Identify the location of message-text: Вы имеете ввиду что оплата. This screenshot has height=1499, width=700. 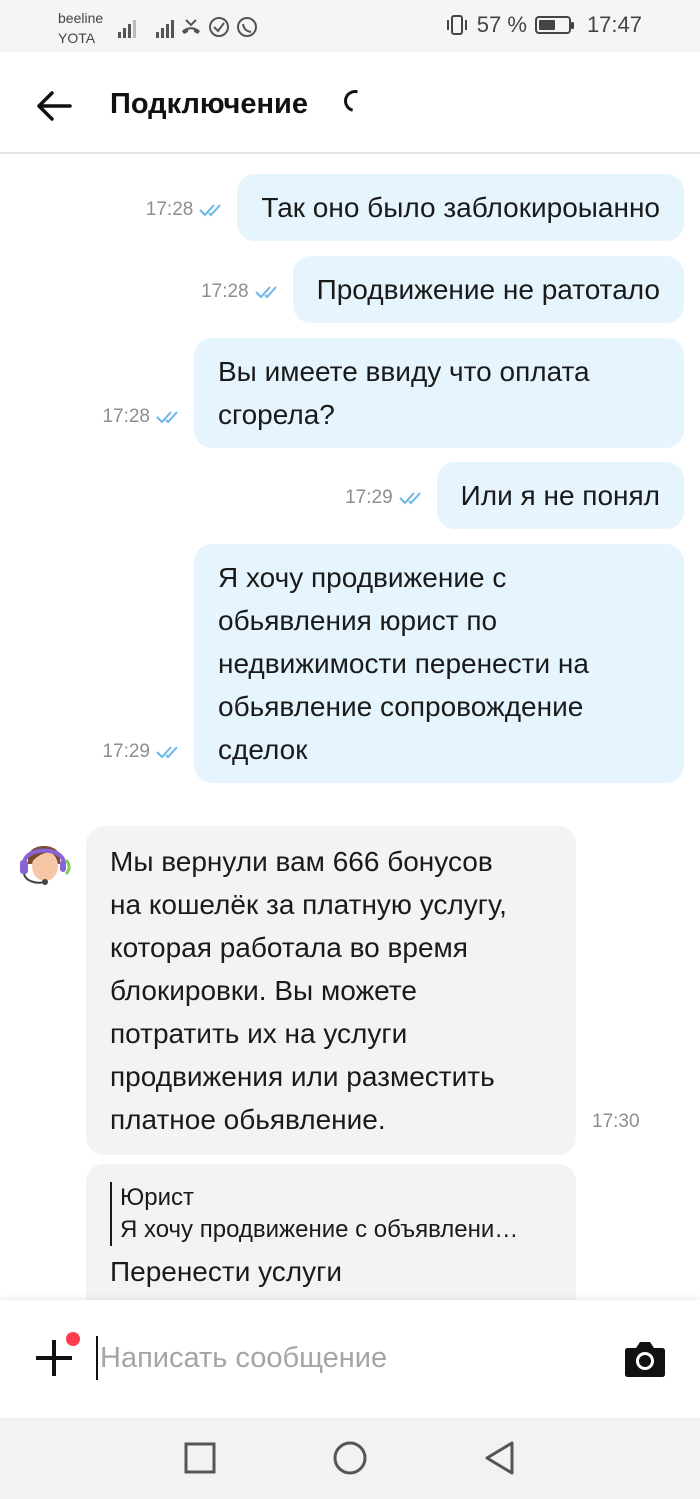
(404, 371).